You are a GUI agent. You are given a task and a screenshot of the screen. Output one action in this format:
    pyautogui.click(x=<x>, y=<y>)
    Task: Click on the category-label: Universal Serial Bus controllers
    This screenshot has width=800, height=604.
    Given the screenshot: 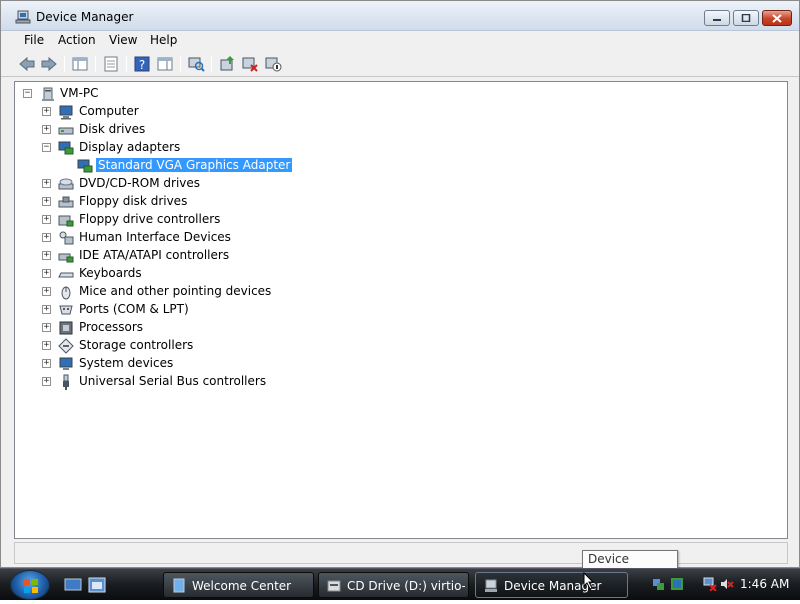 What is the action you would take?
    pyautogui.click(x=173, y=381)
    